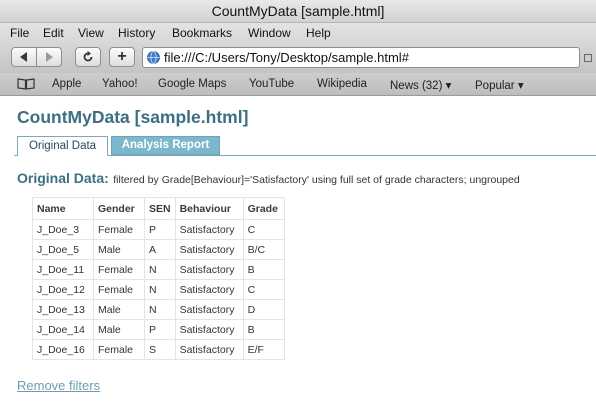 The height and width of the screenshot is (408, 596). I want to click on bookmark-popular: Popular ▾, so click(499, 85).